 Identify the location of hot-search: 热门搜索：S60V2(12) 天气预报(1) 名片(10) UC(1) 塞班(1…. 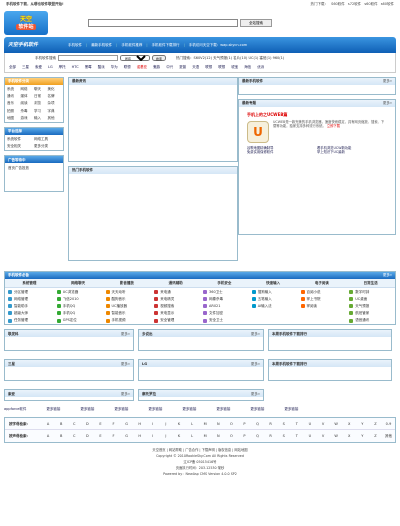
(230, 58).